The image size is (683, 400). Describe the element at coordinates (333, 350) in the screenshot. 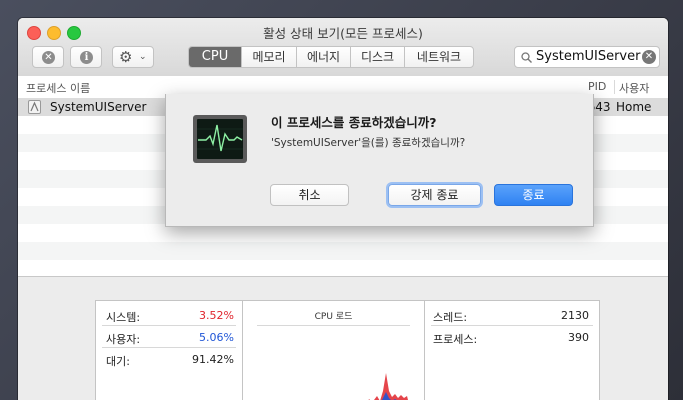

I see `cpu-load-panel: CPU 로드` at that location.